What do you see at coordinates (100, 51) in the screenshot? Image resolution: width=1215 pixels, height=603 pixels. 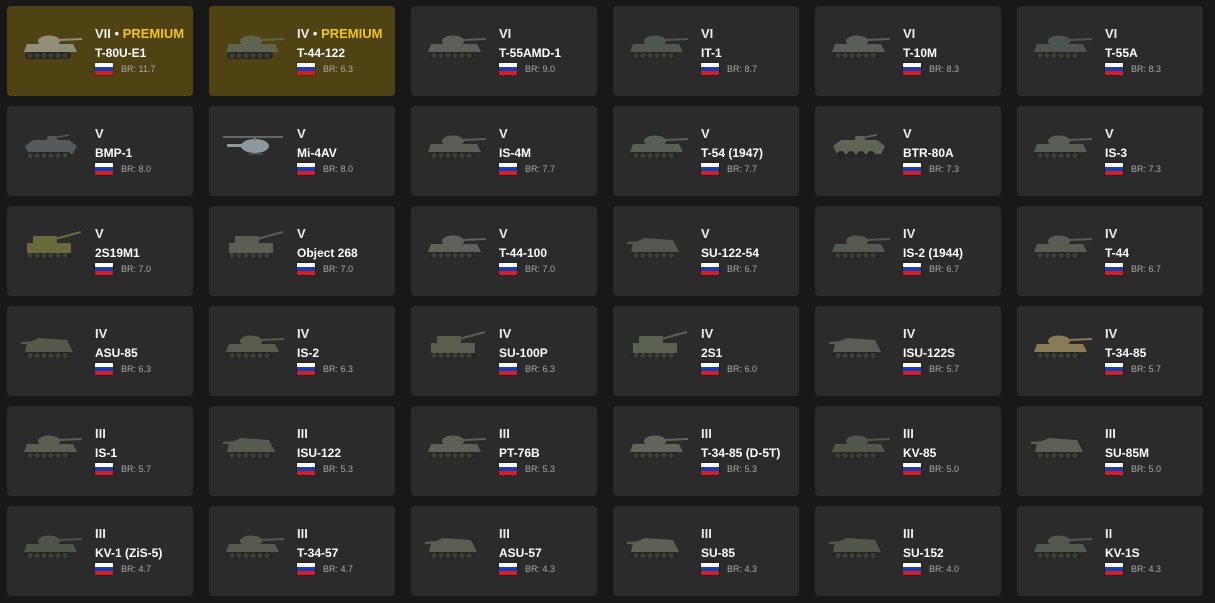 I see `vehicle-card-t-80u-e1: VII • PREMIUM T-80U-E1 BR: 11.7` at bounding box center [100, 51].